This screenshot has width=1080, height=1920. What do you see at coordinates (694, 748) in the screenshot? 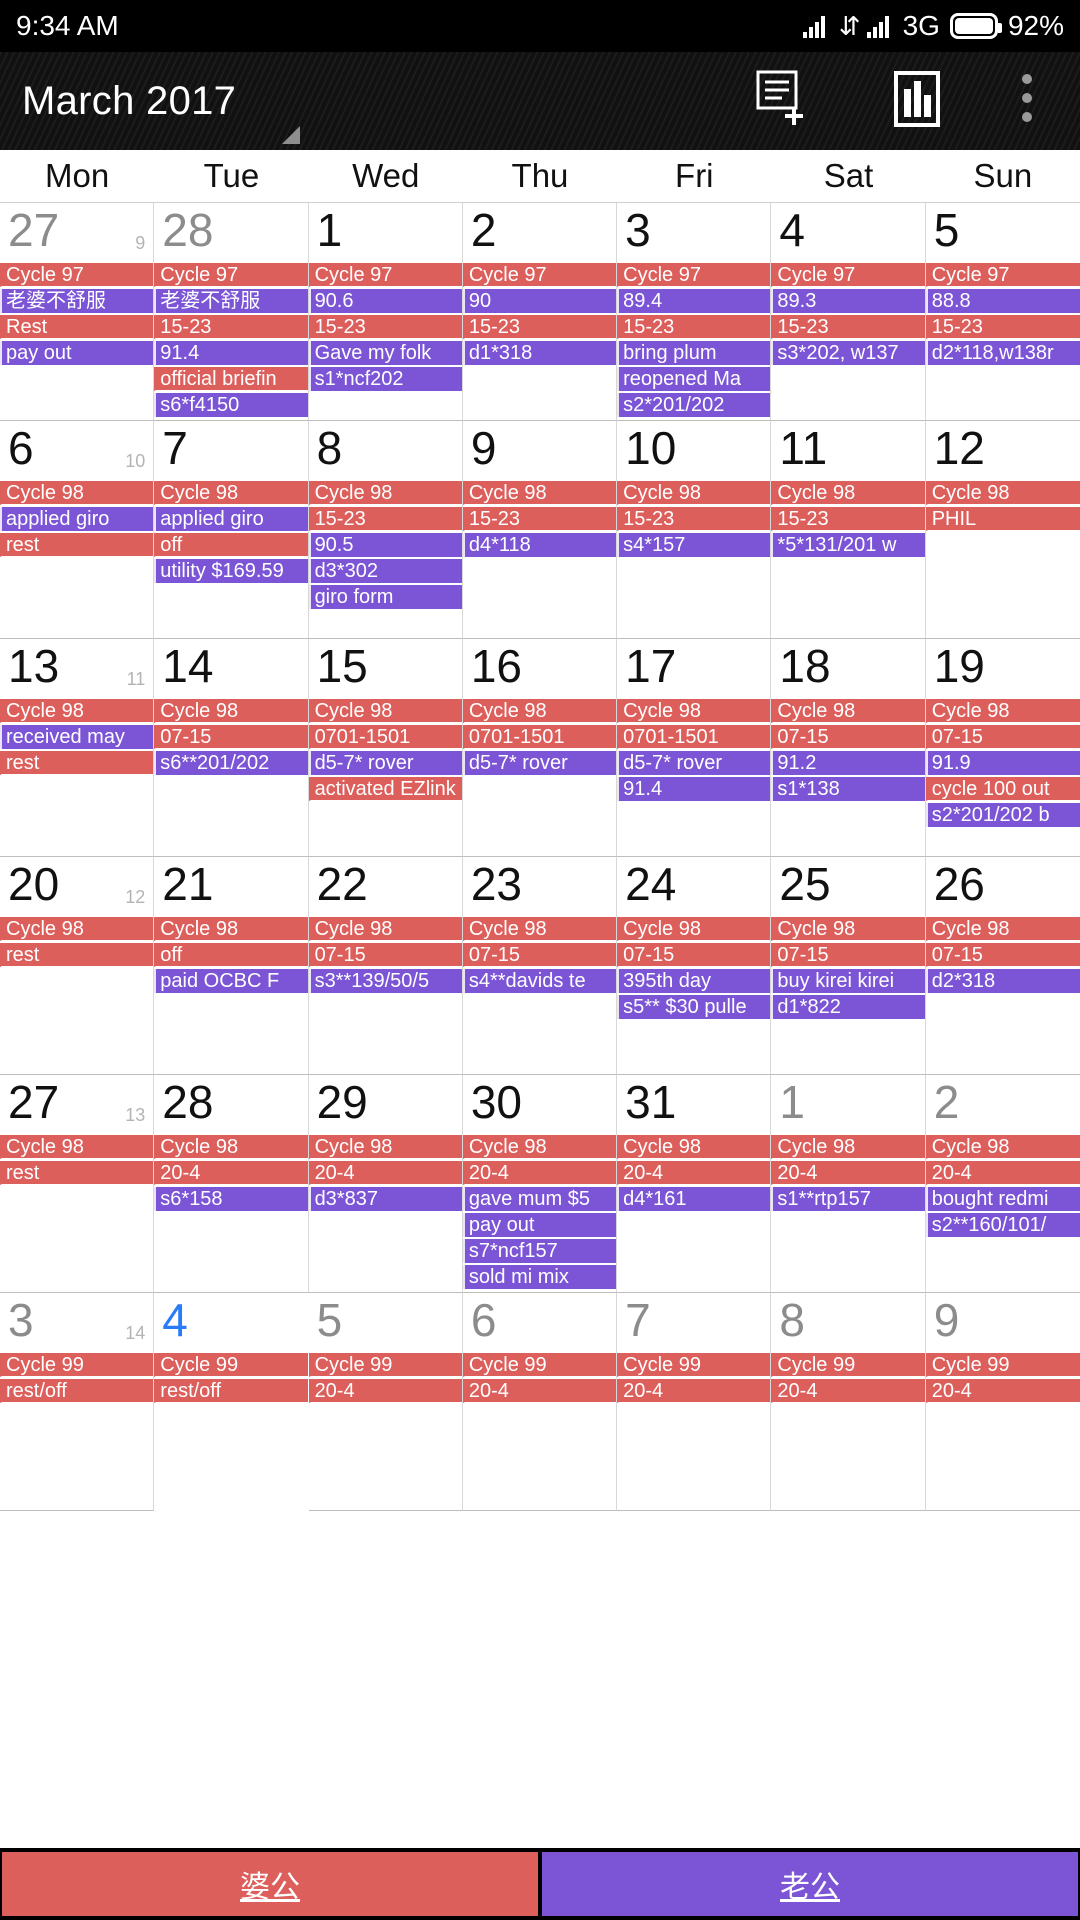
I see `day-cell: 17 Cycle 98 0701-1501 d5-7* rover 91.4` at bounding box center [694, 748].